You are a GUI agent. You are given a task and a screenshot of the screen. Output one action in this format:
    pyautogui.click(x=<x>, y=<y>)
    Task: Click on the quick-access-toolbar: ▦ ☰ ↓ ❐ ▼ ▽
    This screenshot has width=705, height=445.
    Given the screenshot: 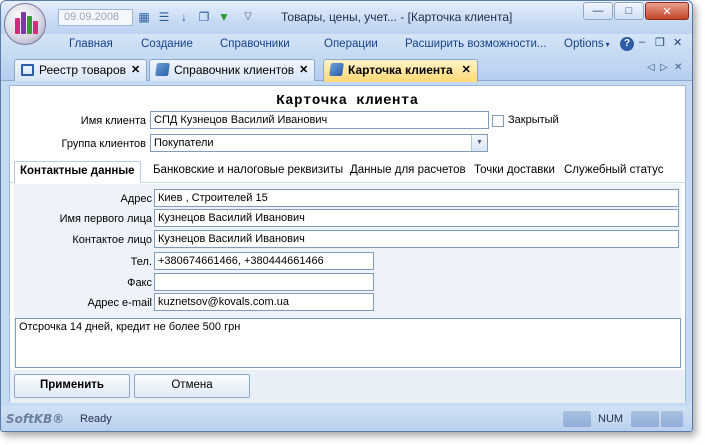 What is the action you would take?
    pyautogui.click(x=196, y=17)
    